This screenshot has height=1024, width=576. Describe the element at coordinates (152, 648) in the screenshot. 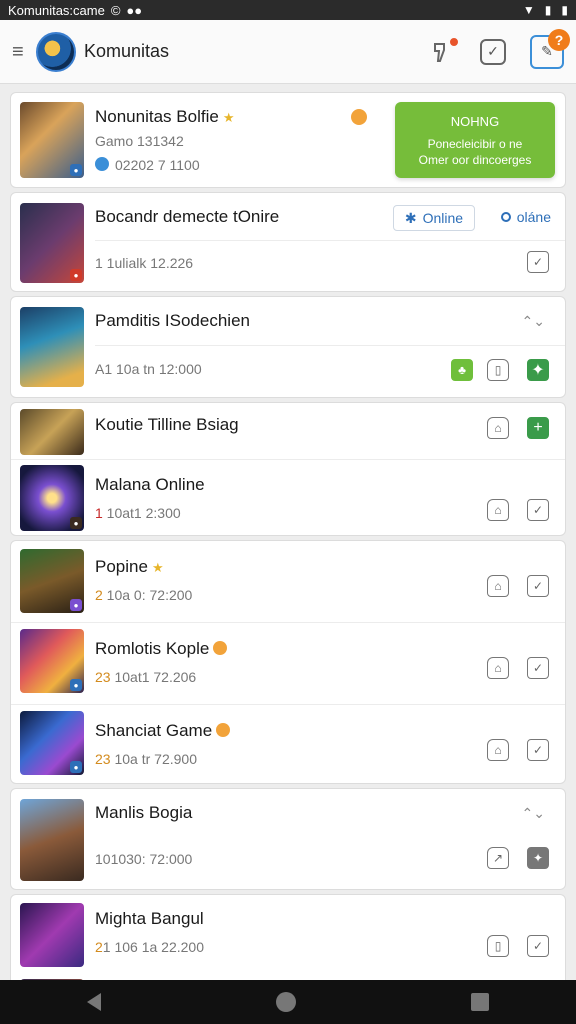

I see `item-name: Romlotis Kople` at that location.